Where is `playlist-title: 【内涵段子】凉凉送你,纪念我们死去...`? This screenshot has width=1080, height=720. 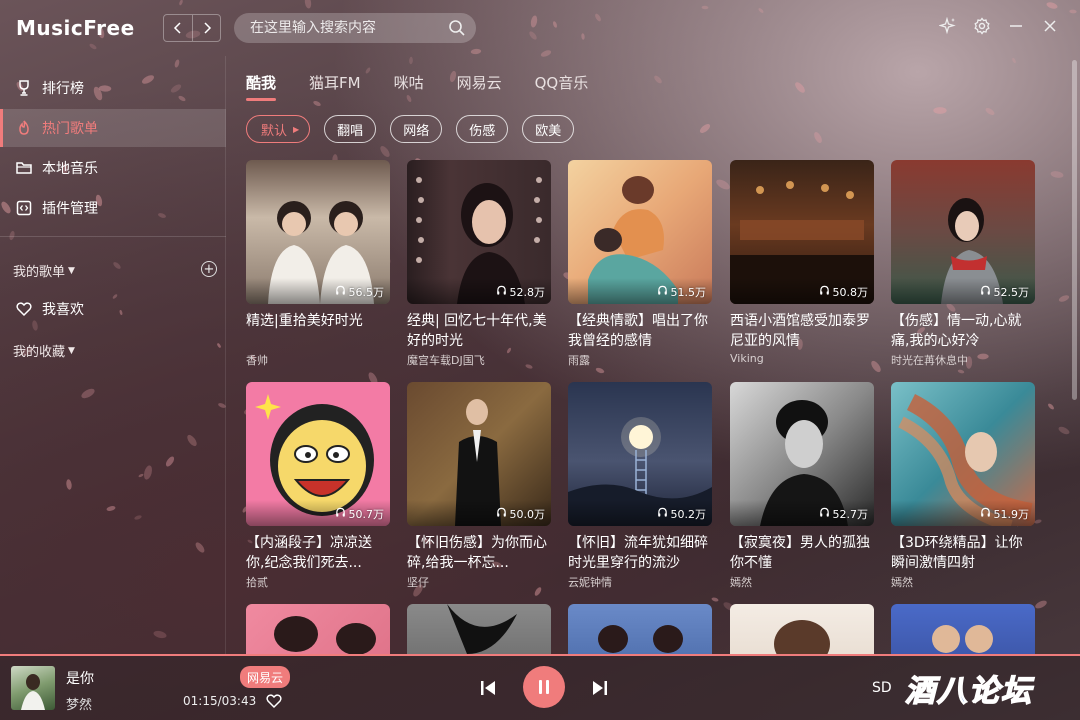 playlist-title: 【内涵段子】凉凉送你,纪念我们死去... is located at coordinates (318, 553).